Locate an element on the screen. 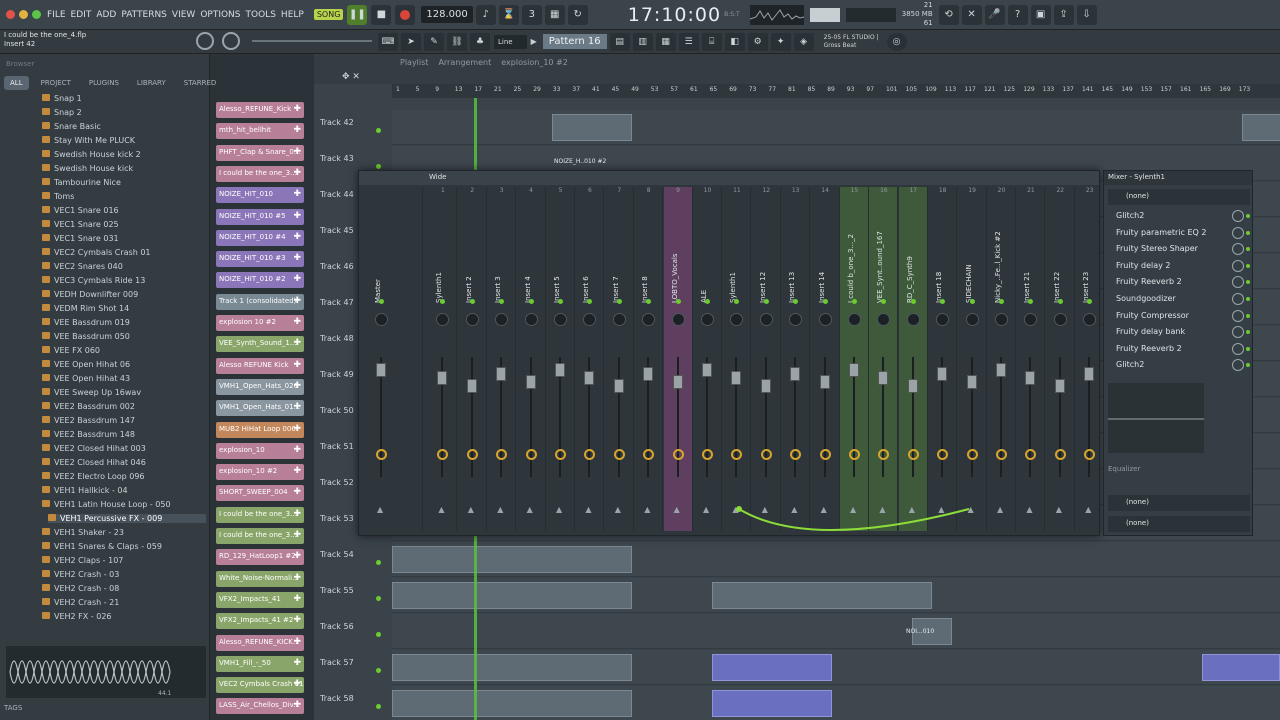 The width and height of the screenshot is (1280, 720). input-select: (none) is located at coordinates (1179, 197).